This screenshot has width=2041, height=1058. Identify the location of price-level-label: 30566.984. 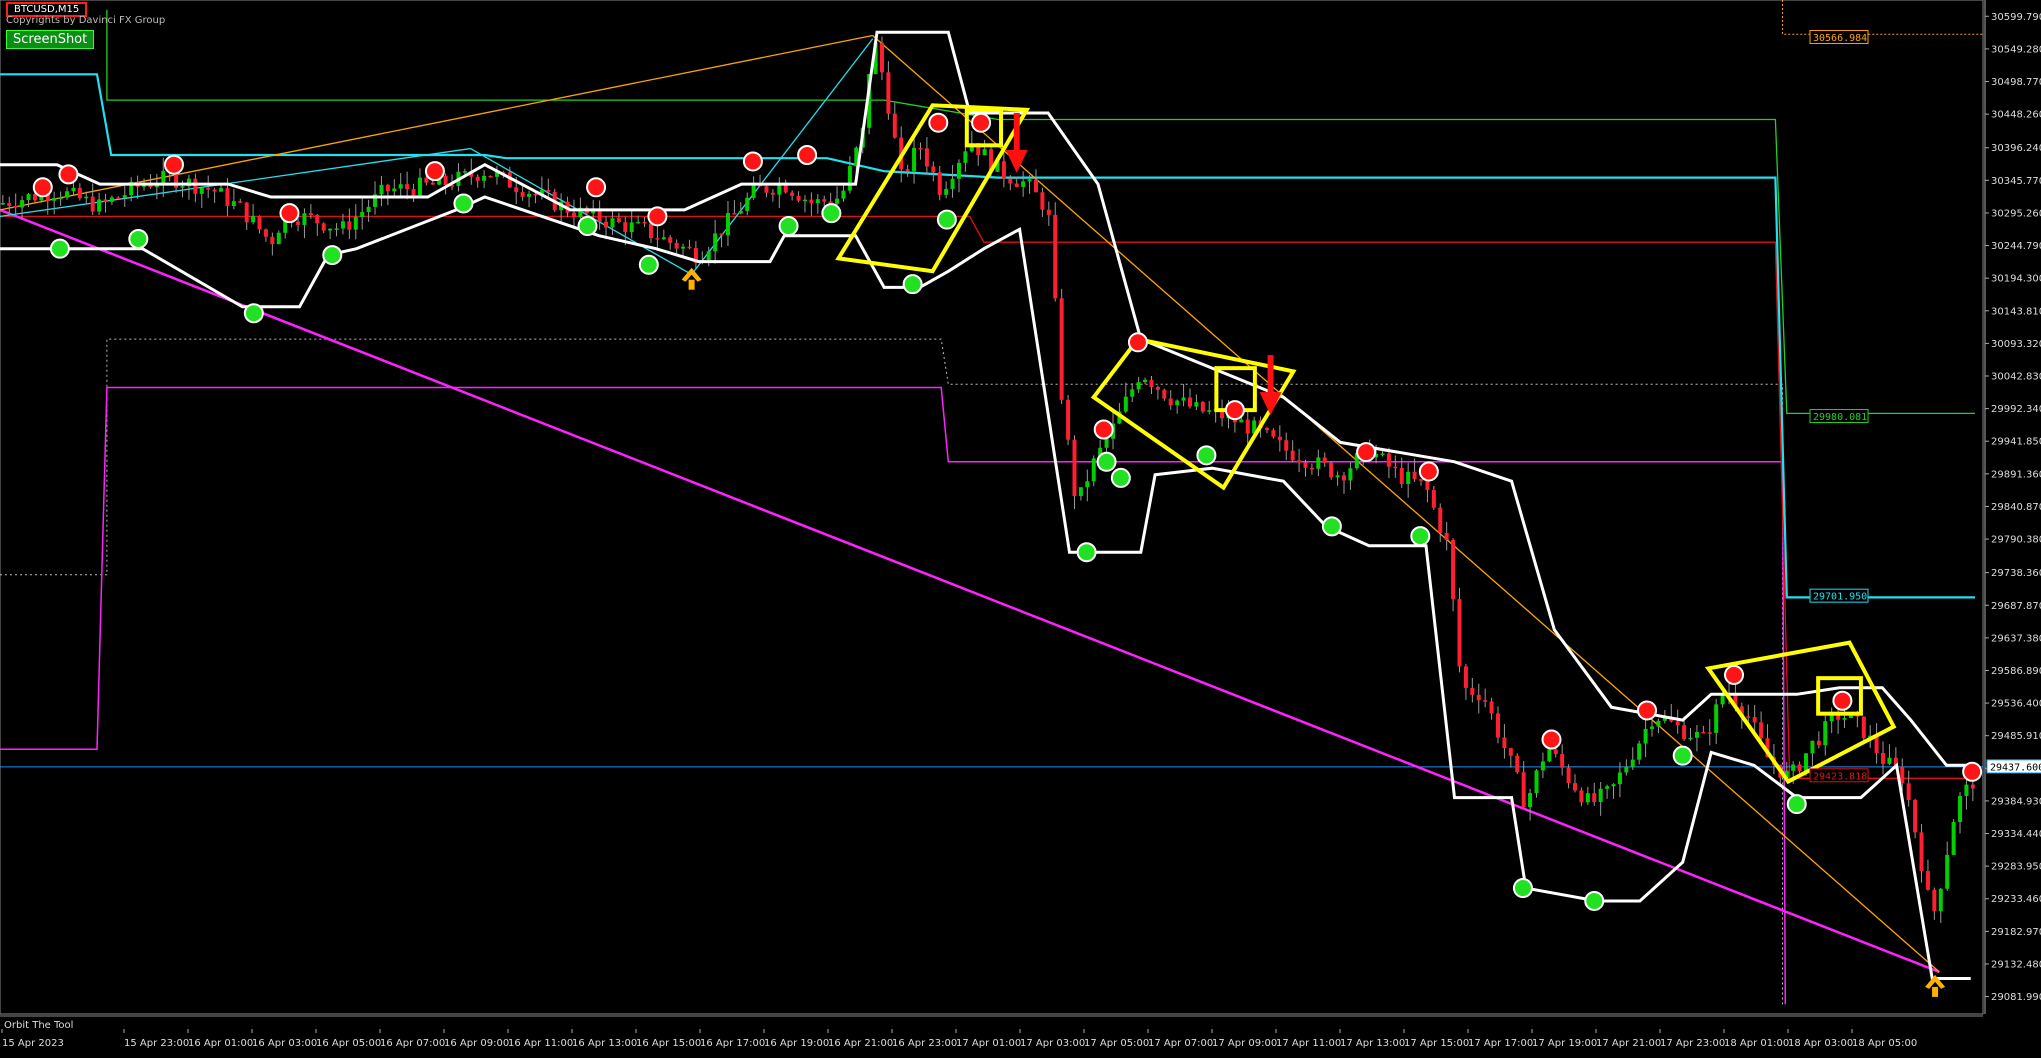
(1840, 38).